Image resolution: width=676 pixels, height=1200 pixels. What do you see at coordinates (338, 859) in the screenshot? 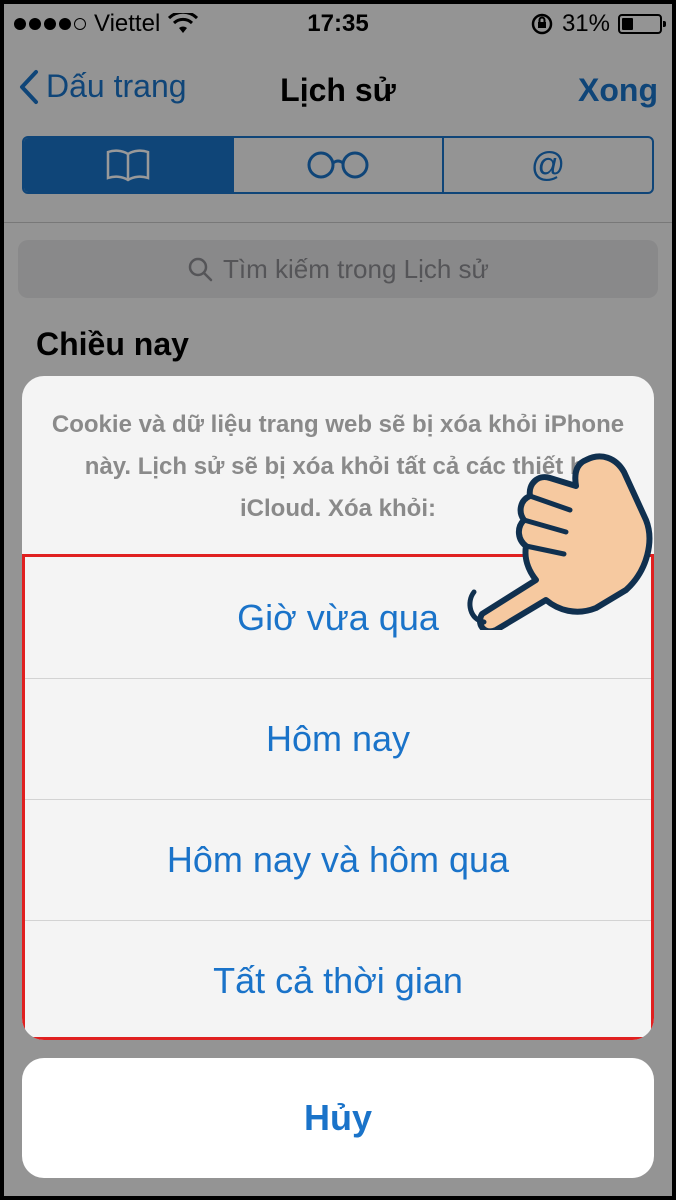
I see `option-today-and-yesterday: Hôm nay và hôm qua` at bounding box center [338, 859].